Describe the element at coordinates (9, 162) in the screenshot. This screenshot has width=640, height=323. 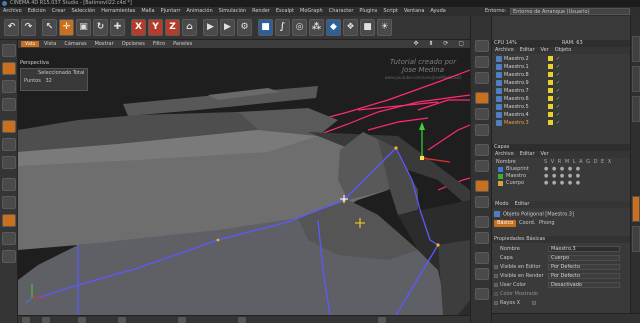
I see `polygons-mode-button` at that location.